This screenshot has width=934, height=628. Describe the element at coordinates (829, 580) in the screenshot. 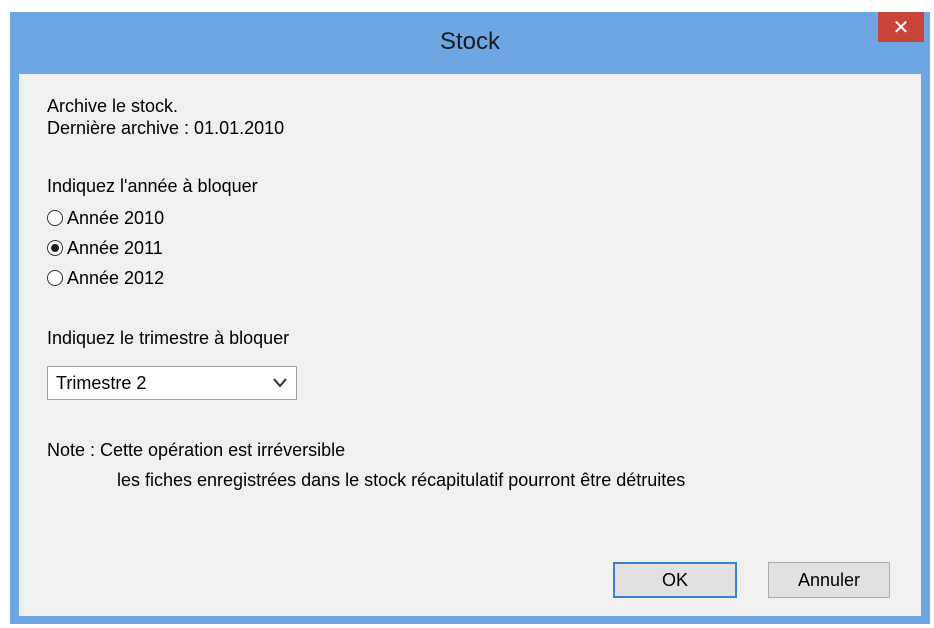

I see `cancel-button: Annuler` at that location.